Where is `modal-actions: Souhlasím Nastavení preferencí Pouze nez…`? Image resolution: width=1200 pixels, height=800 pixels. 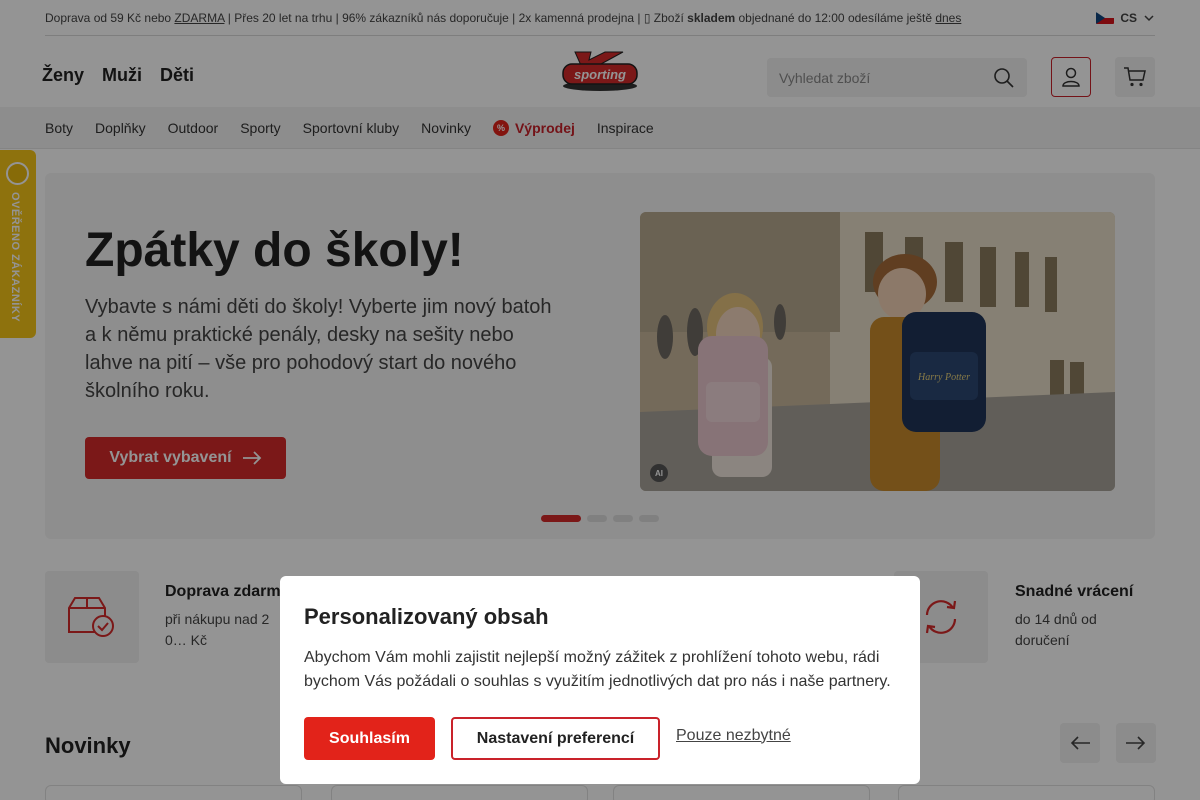
modal-actions: Souhlasím Nastavení preferencí Pouze nez… is located at coordinates (547, 738).